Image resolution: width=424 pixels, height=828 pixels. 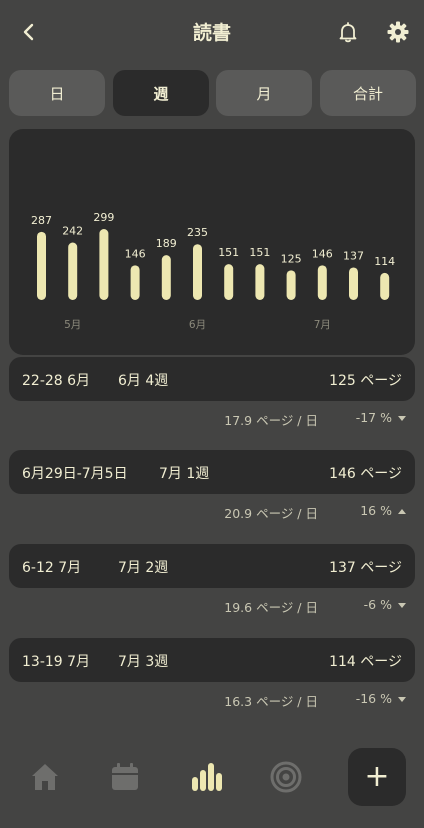 I want to click on bar-value-label: 125, so click(x=291, y=258).